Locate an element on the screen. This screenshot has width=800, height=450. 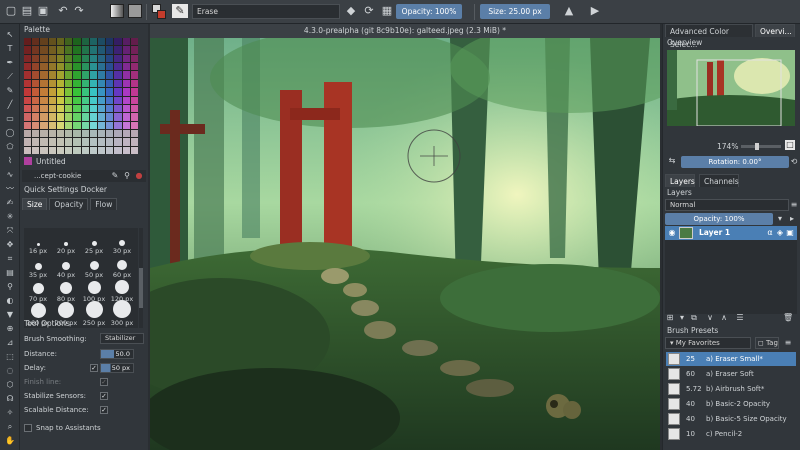
size-preset-item: 20 px is located at coordinates (66, 242).